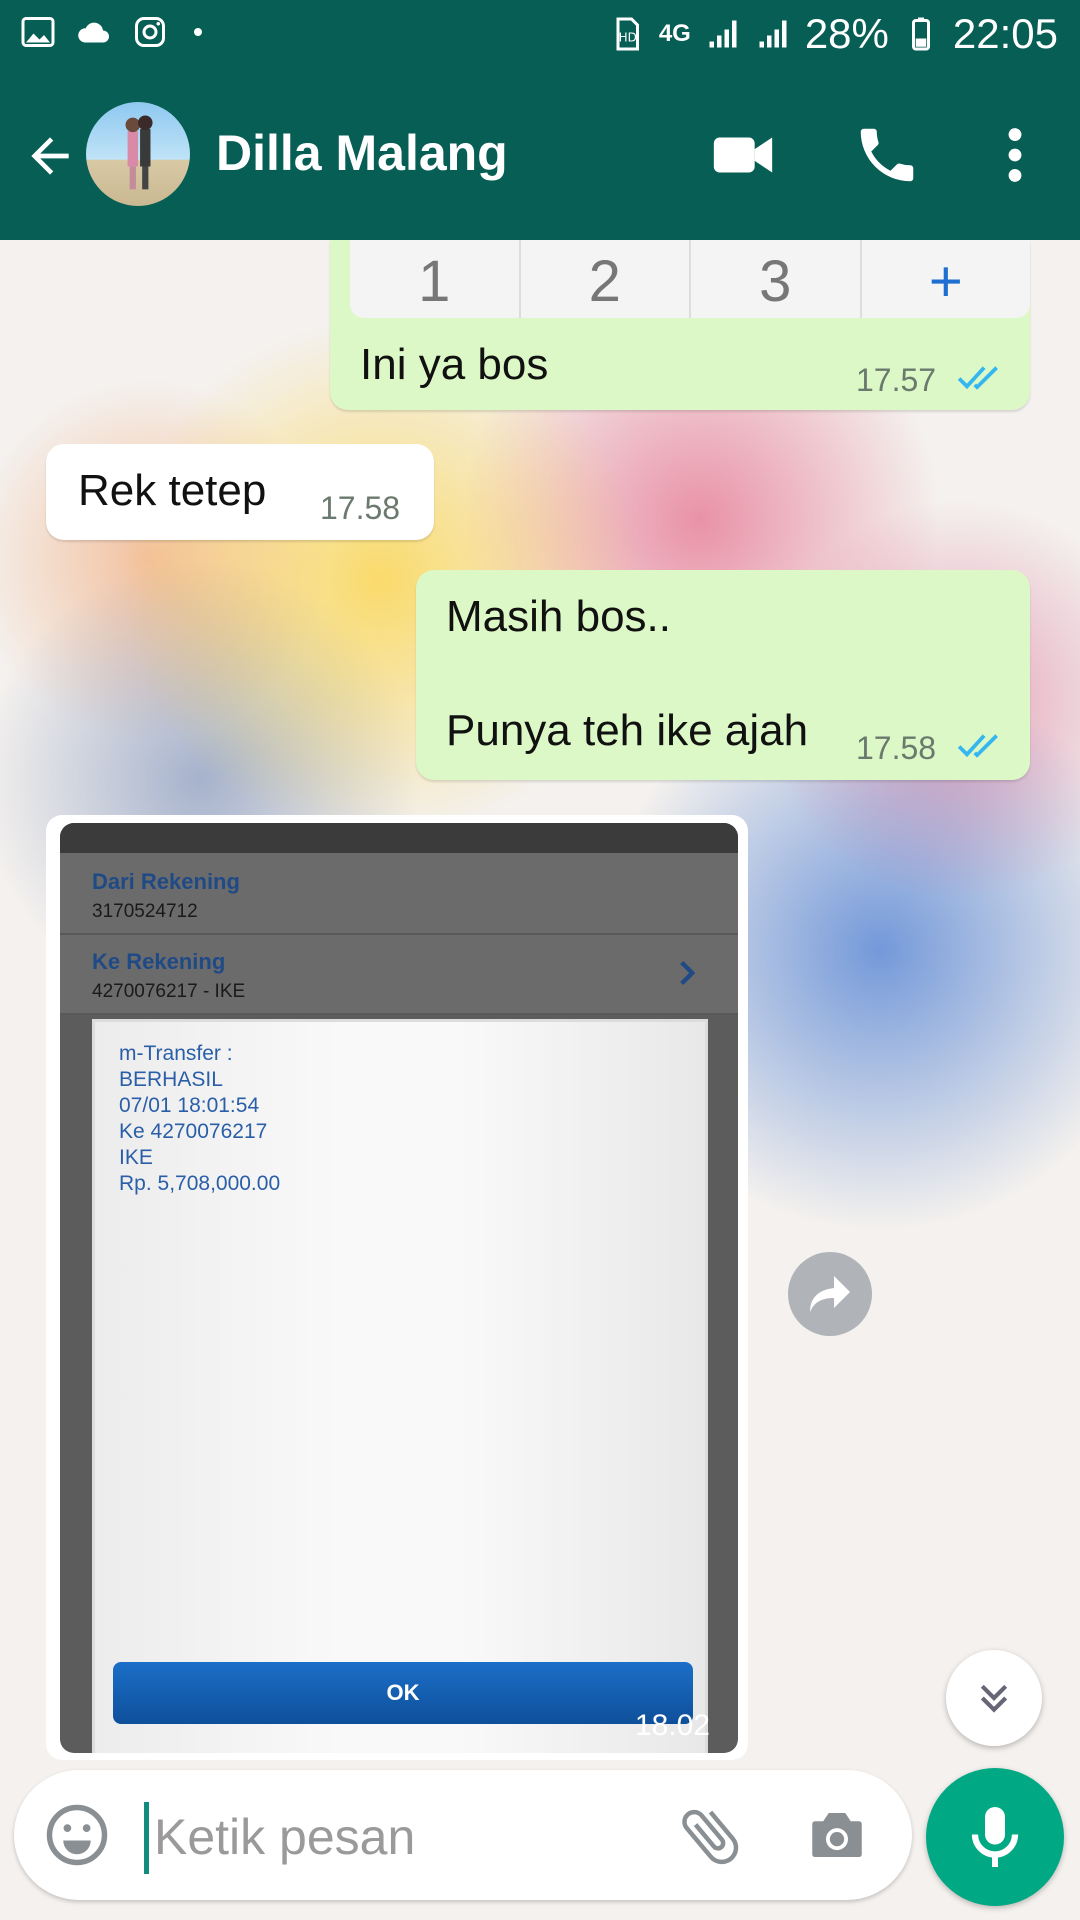 The width and height of the screenshot is (1080, 1920). Describe the element at coordinates (887, 155) in the screenshot. I see `voice-call-icon` at that location.